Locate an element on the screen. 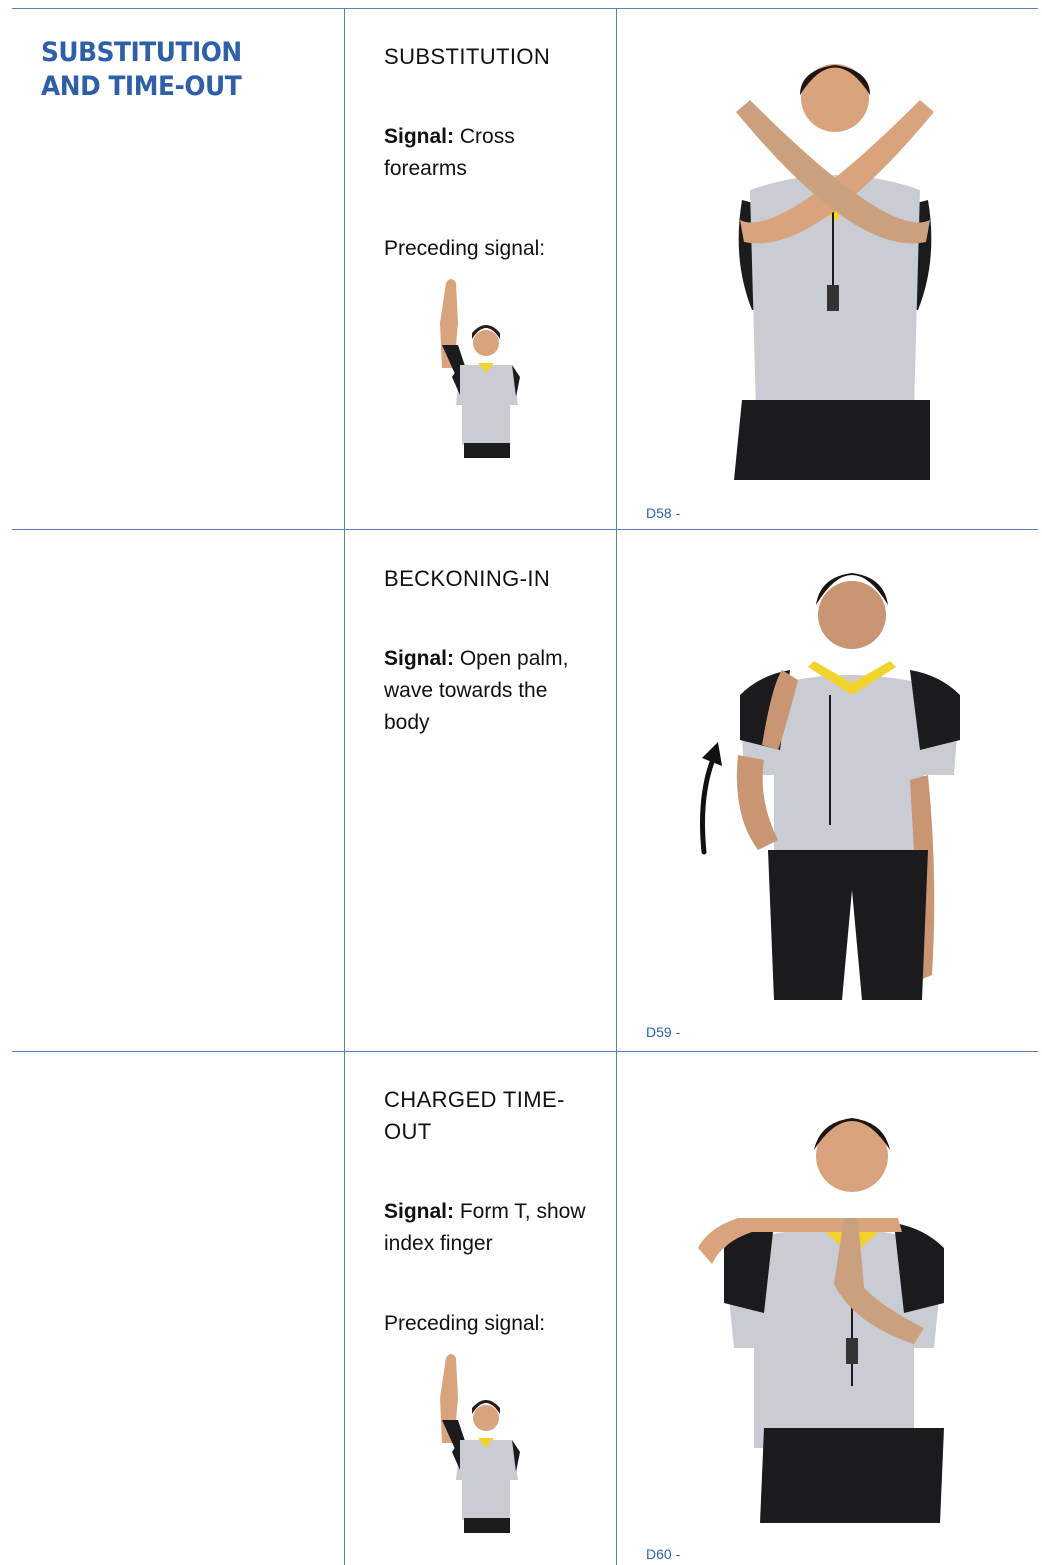 The height and width of the screenshot is (1565, 1042). signal-text: Signal: Form T, show index finger is located at coordinates (486, 1228).